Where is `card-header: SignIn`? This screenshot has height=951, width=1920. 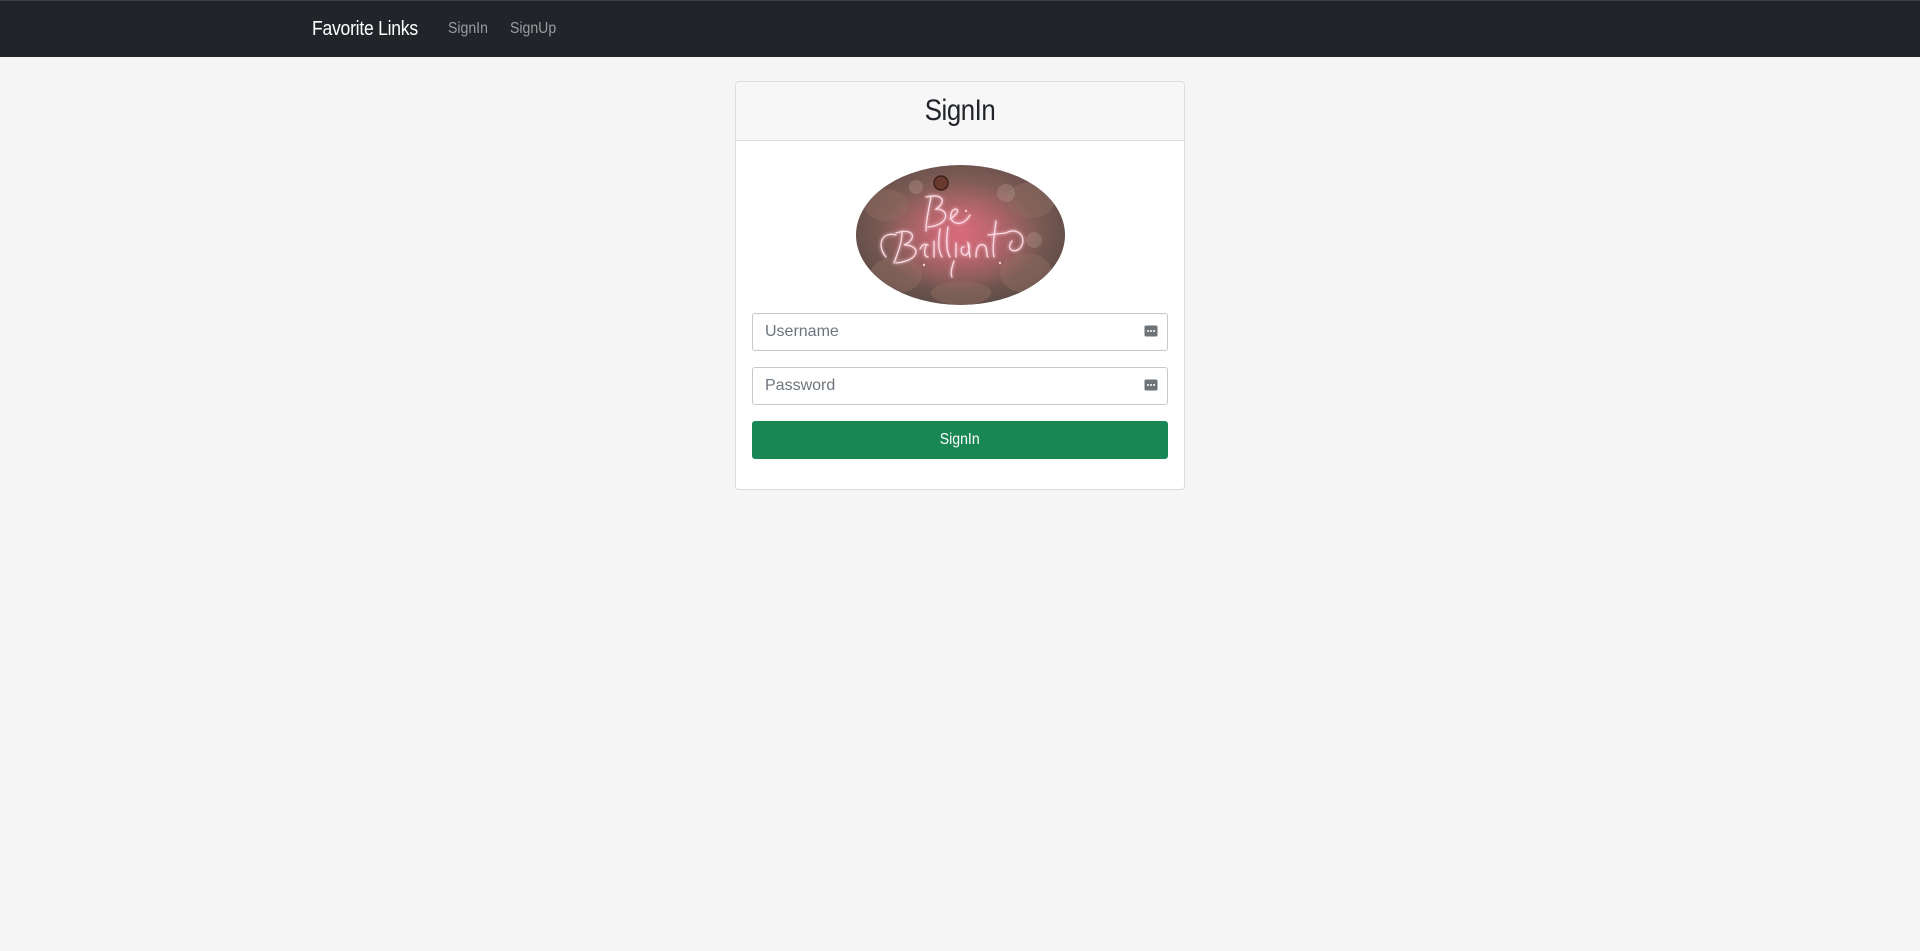
card-header: SignIn is located at coordinates (960, 111).